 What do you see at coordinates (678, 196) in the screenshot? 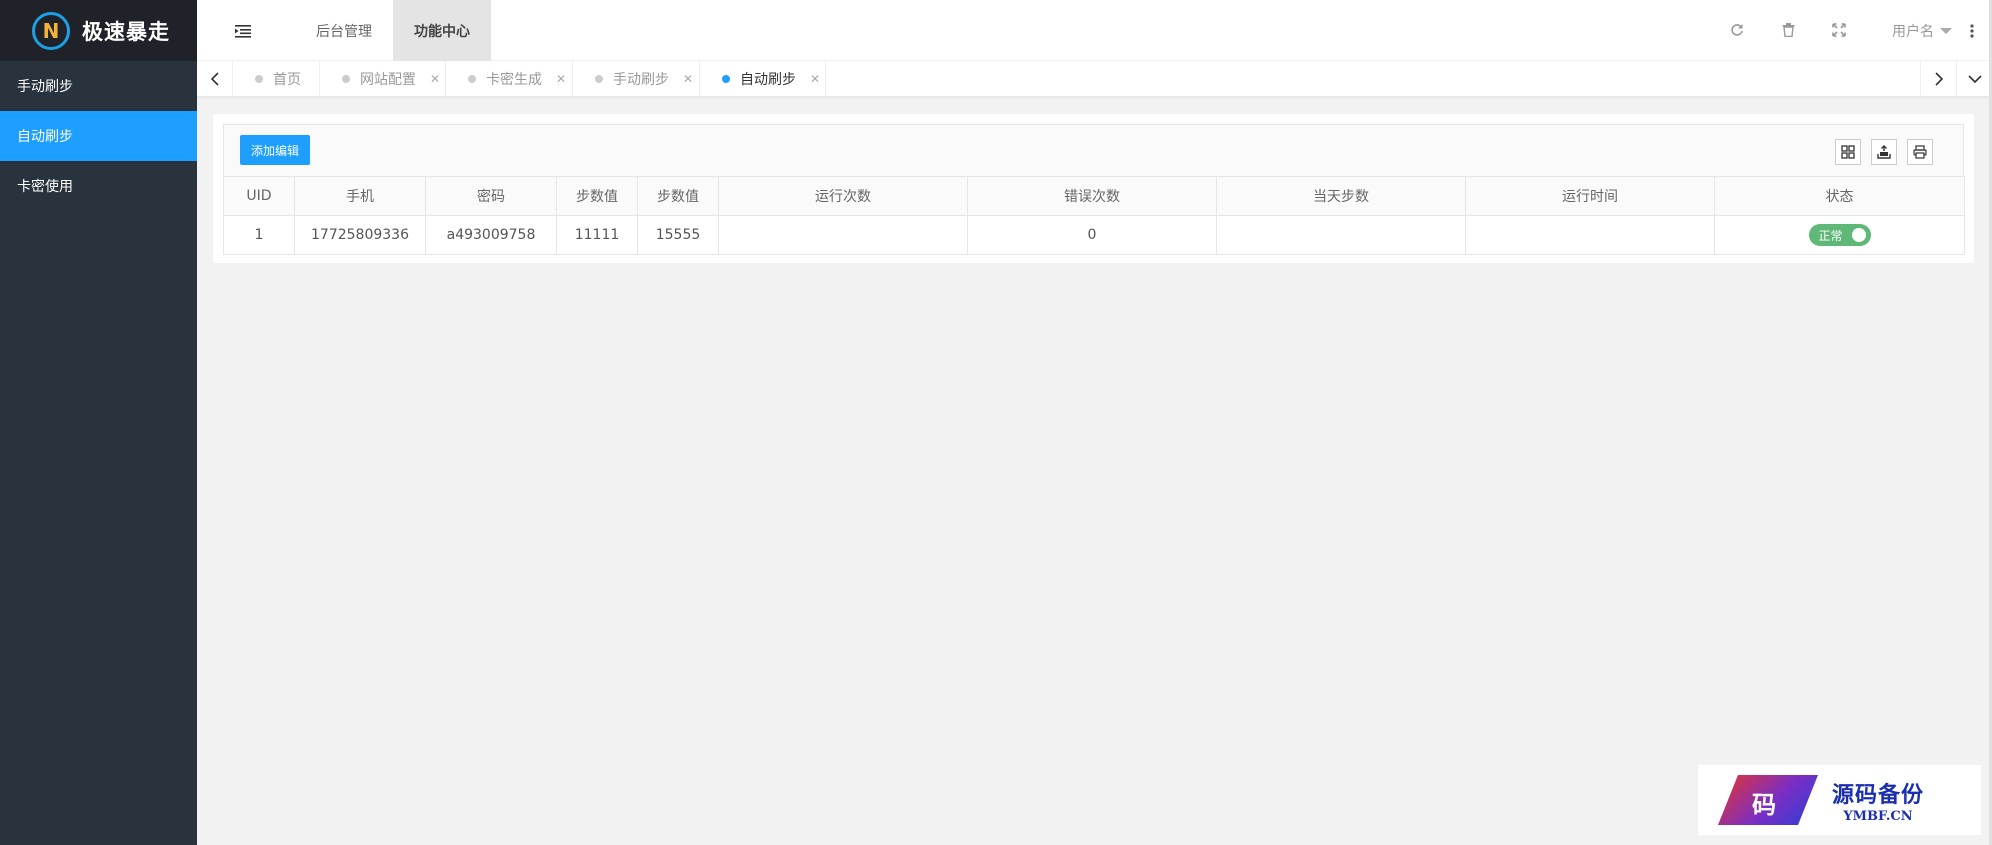
I see `col-header-steps-max: 步数值` at bounding box center [678, 196].